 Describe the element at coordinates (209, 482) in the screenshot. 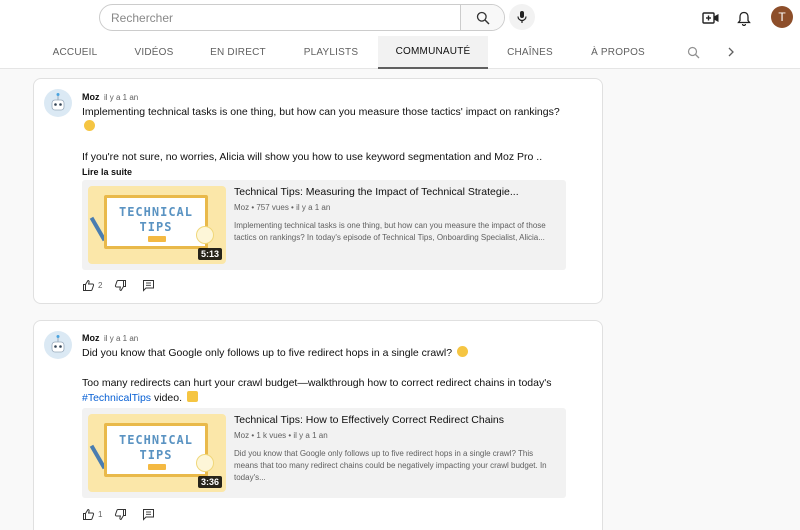

I see `video-duration: 3:36` at that location.